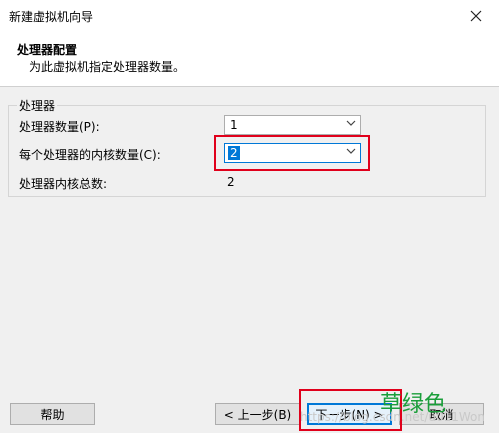 This screenshot has height=433, width=499. What do you see at coordinates (59, 127) in the screenshot?
I see `processor-count-label: 处理器数量(P):` at bounding box center [59, 127].